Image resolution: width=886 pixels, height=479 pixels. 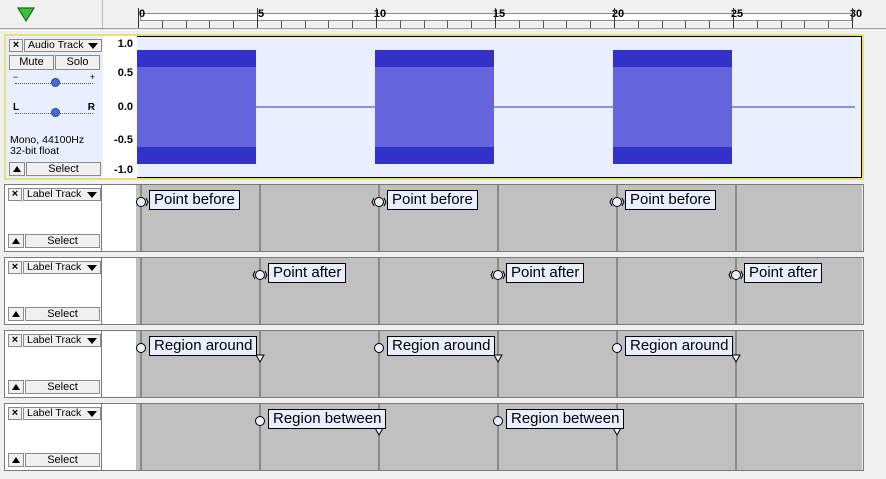 I want to click on solo-button: Solo, so click(x=77, y=62).